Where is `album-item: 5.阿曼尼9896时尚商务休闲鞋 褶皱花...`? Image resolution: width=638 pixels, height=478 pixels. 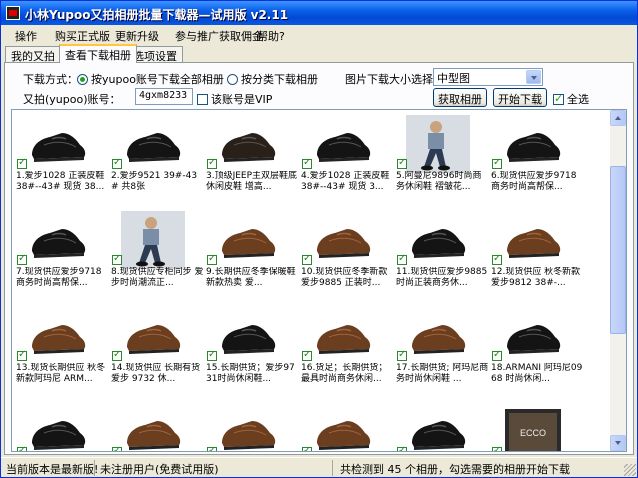 album-item: 5.阿曼尼9896时尚商务休闲鞋 褶皱花... is located at coordinates (443, 162).